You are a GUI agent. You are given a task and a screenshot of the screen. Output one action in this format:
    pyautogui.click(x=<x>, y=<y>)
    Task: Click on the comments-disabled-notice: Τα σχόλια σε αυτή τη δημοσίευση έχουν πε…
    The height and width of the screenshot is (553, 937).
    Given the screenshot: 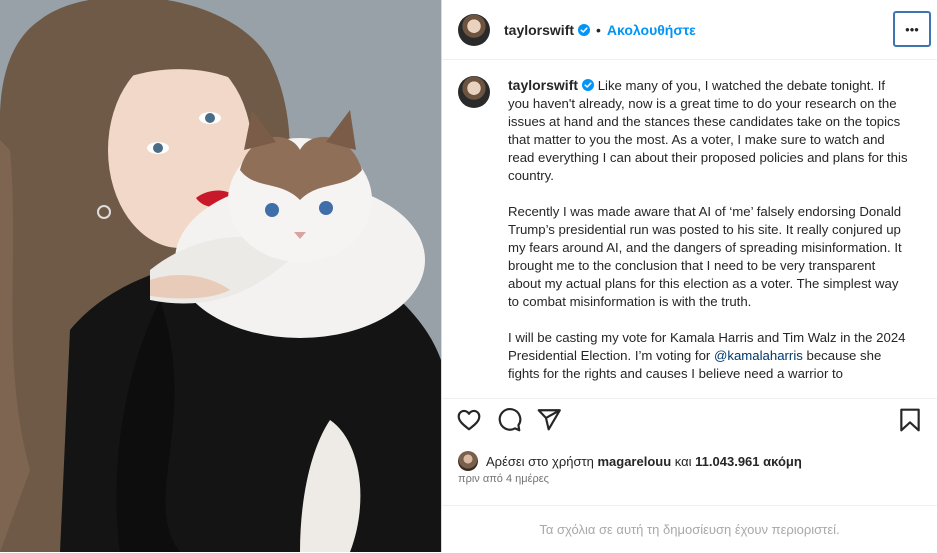 What is the action you would take?
    pyautogui.click(x=689, y=529)
    